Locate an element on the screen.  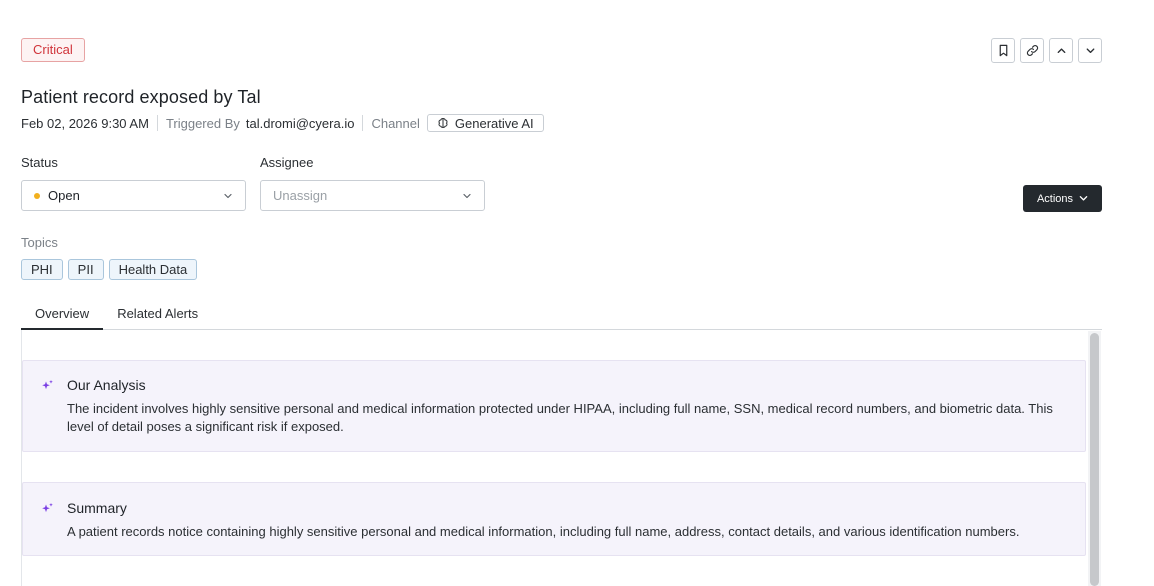
tab-bar: Overview Related Alerts is located at coordinates (561, 316).